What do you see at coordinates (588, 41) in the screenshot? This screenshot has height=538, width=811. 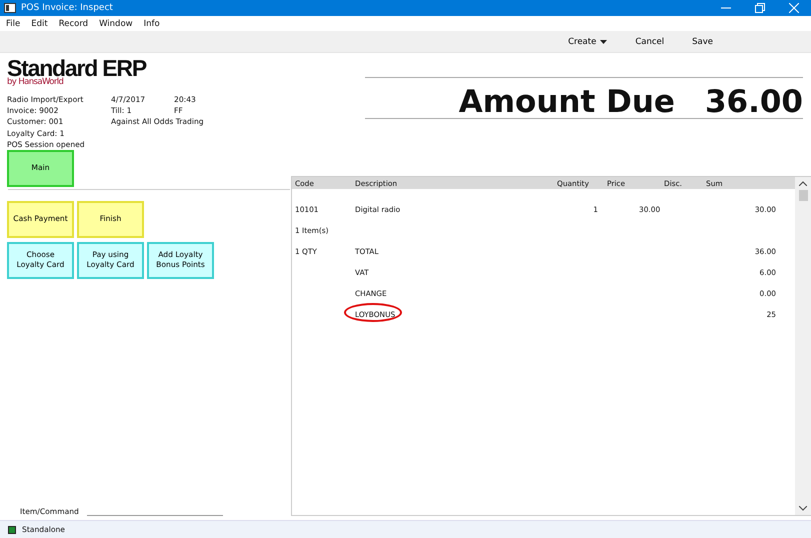 I see `toolbar-button: Create` at bounding box center [588, 41].